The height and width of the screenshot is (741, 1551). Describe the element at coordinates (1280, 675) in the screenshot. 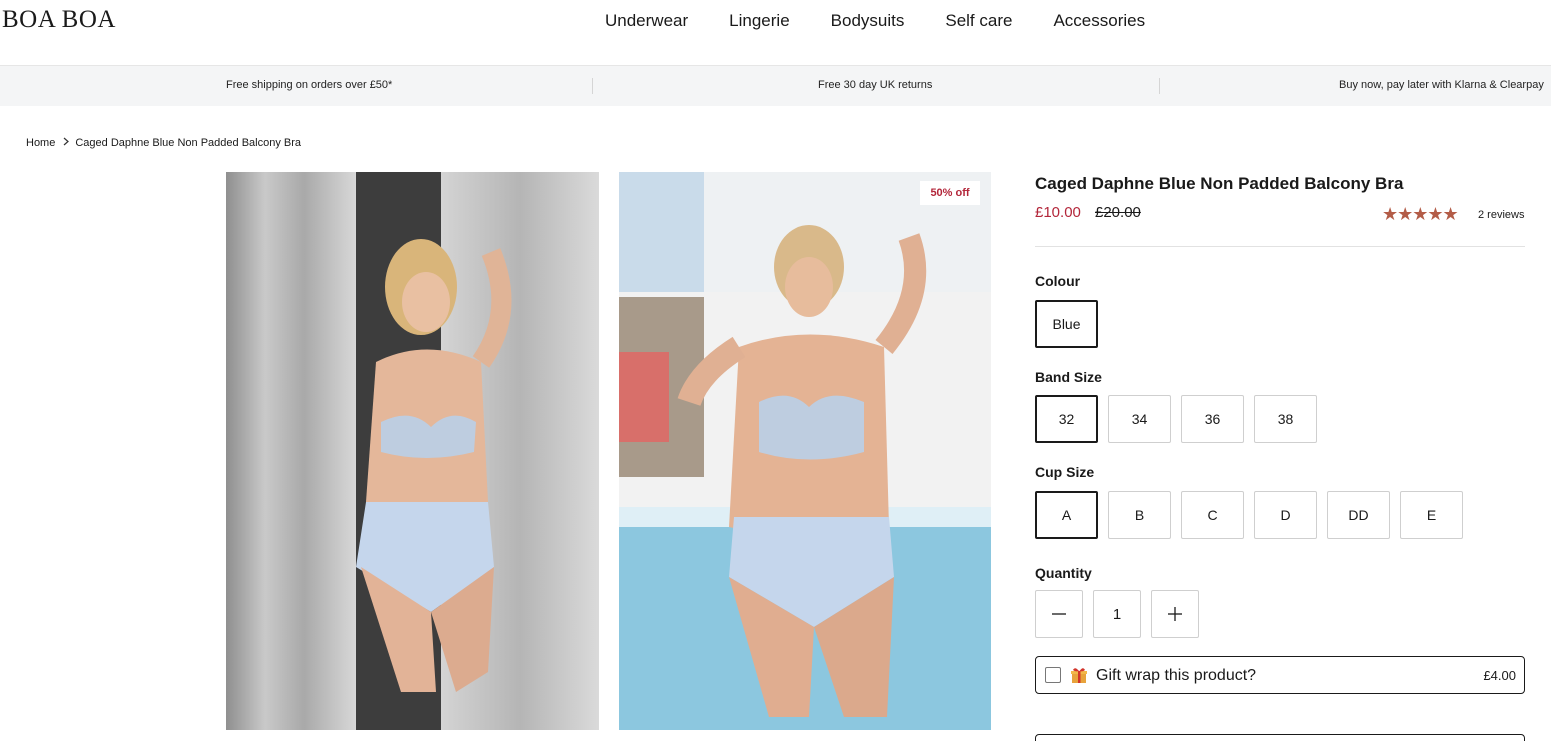

I see `gift-wrap-option: Gift wrap this product? £4.00` at that location.